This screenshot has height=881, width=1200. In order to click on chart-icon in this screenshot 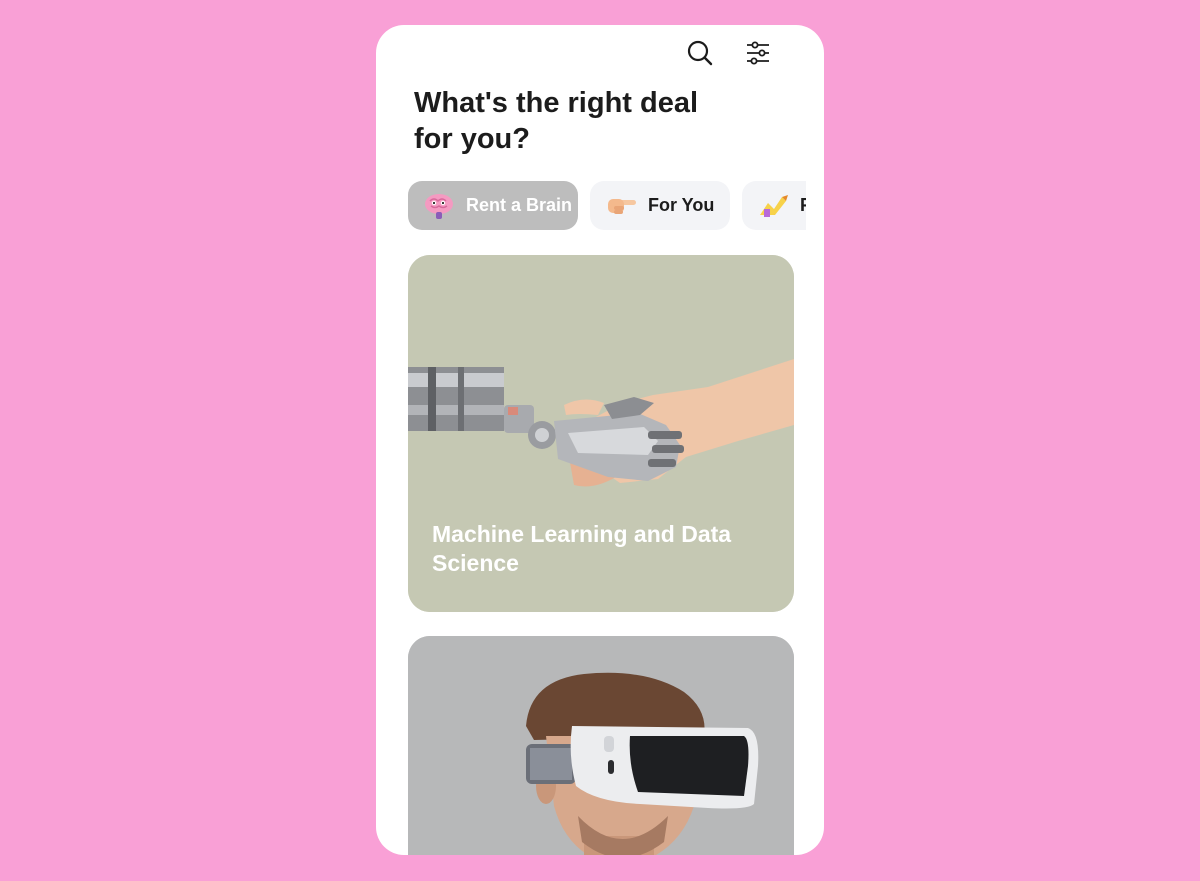, I will do `click(773, 206)`.